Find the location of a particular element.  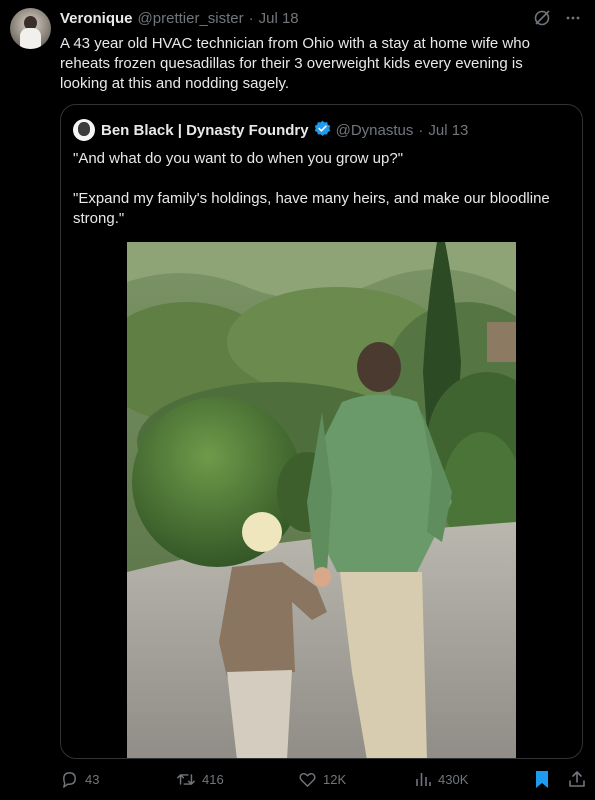

reply-icon is located at coordinates (69, 779).